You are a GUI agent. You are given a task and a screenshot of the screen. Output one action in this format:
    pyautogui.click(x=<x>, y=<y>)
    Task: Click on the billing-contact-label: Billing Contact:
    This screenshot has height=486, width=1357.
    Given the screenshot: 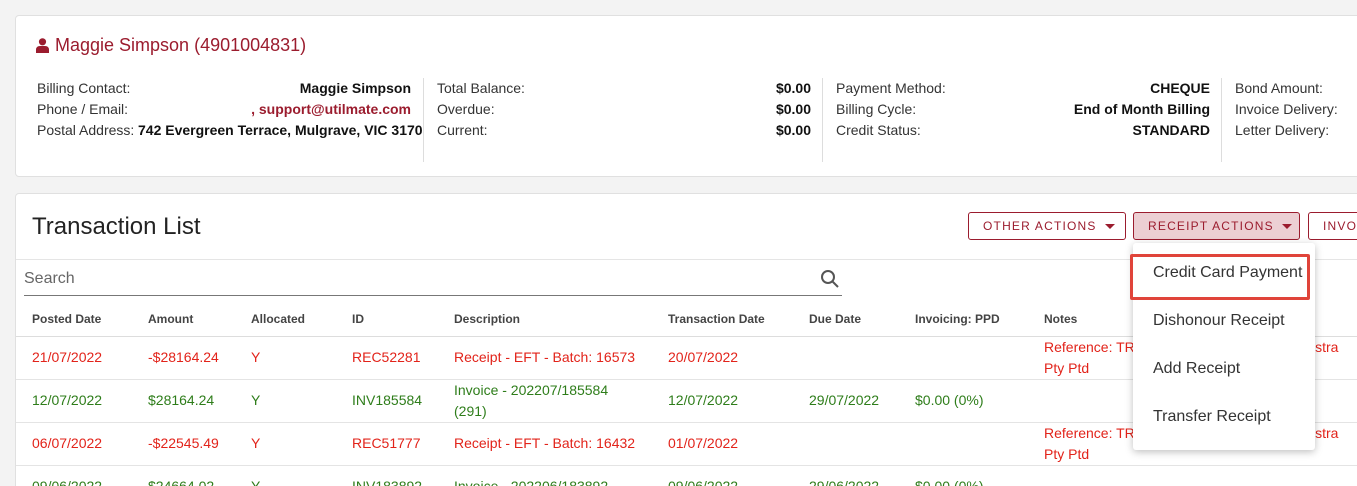 What is the action you would take?
    pyautogui.click(x=84, y=88)
    